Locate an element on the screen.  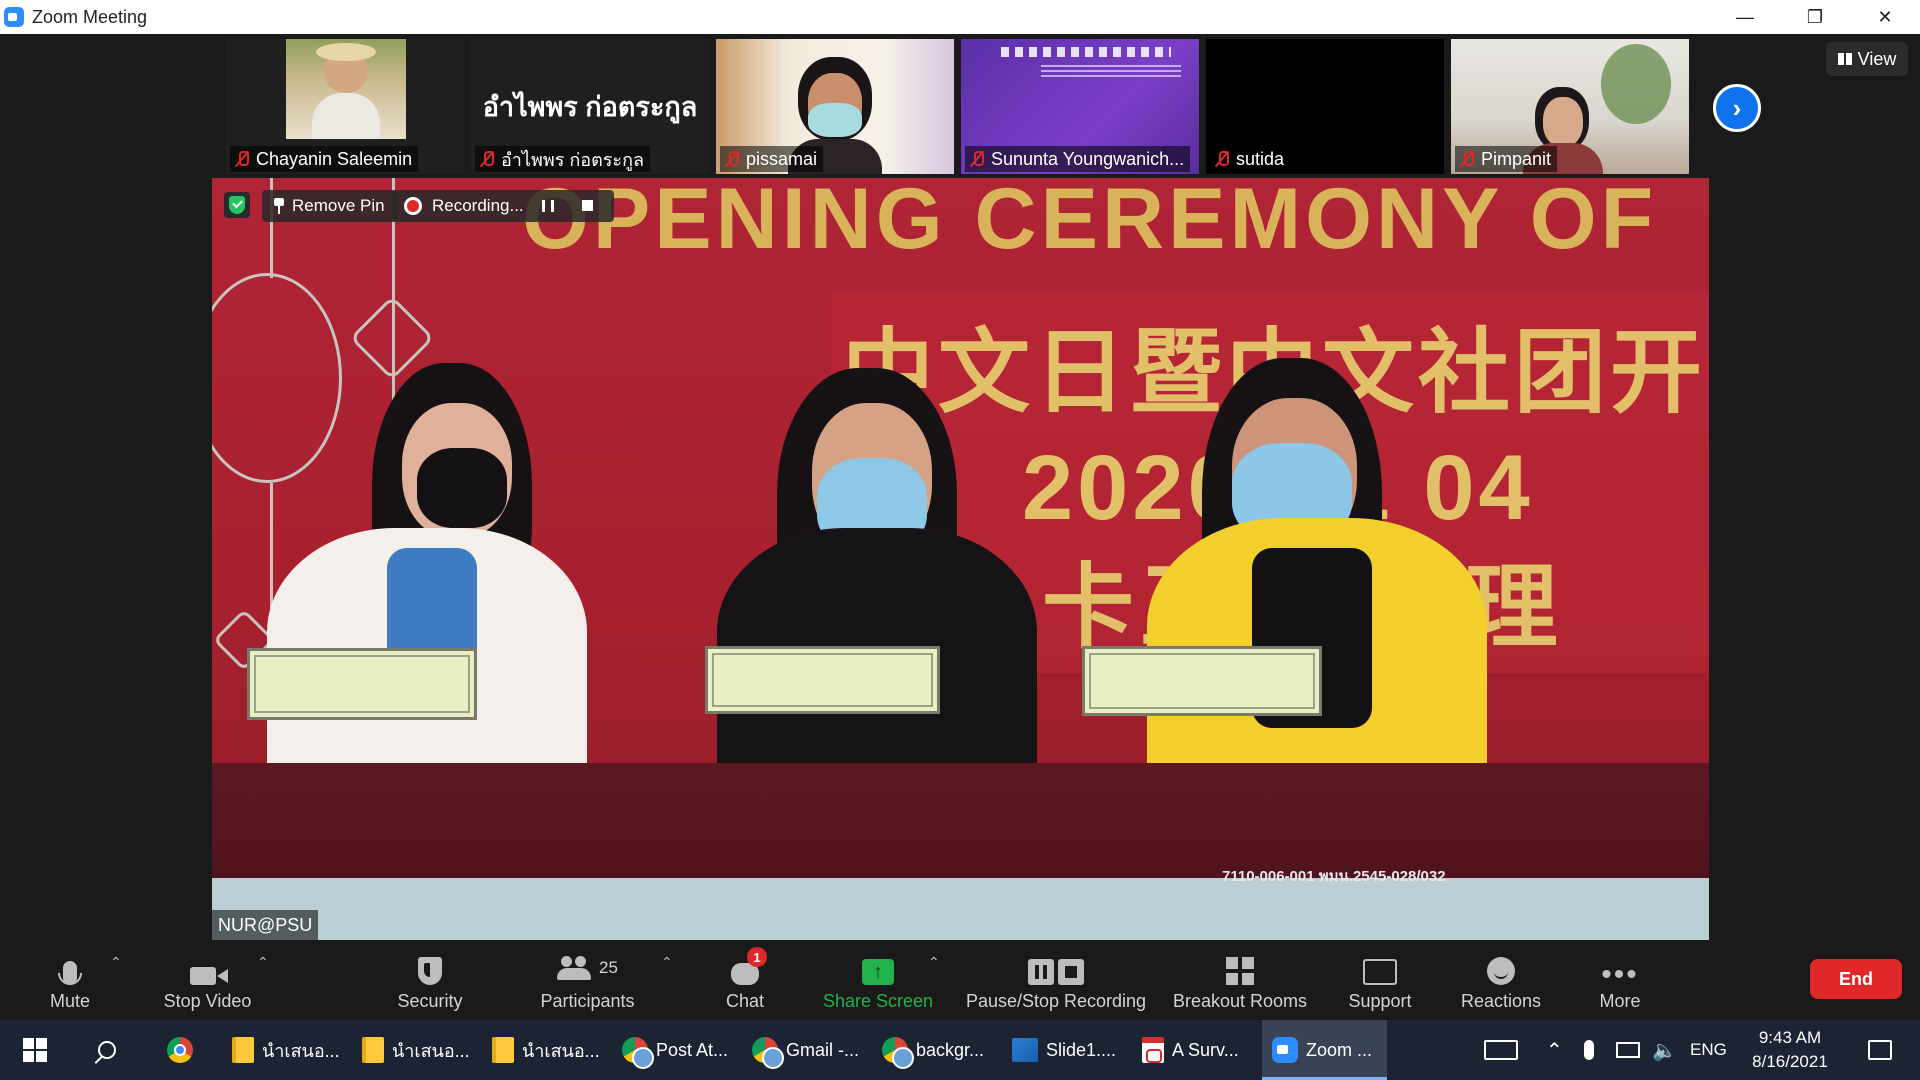
search-icon is located at coordinates (107, 1050).